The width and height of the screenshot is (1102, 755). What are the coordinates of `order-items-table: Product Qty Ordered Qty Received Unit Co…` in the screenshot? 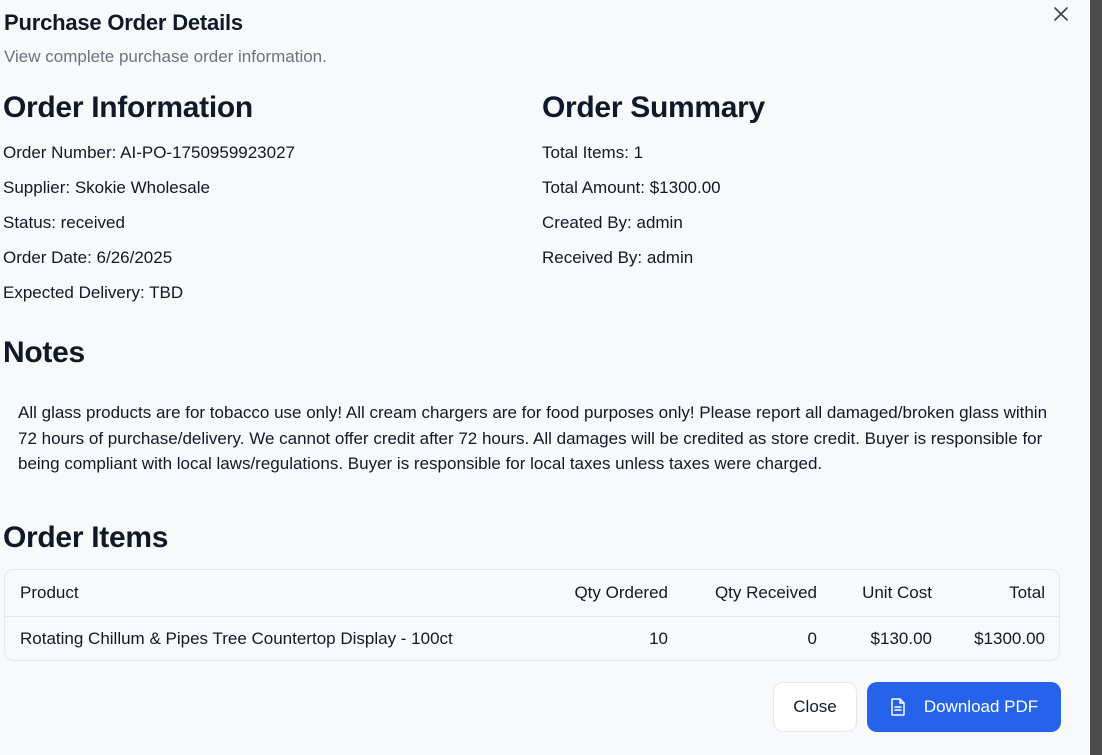 It's located at (532, 615).